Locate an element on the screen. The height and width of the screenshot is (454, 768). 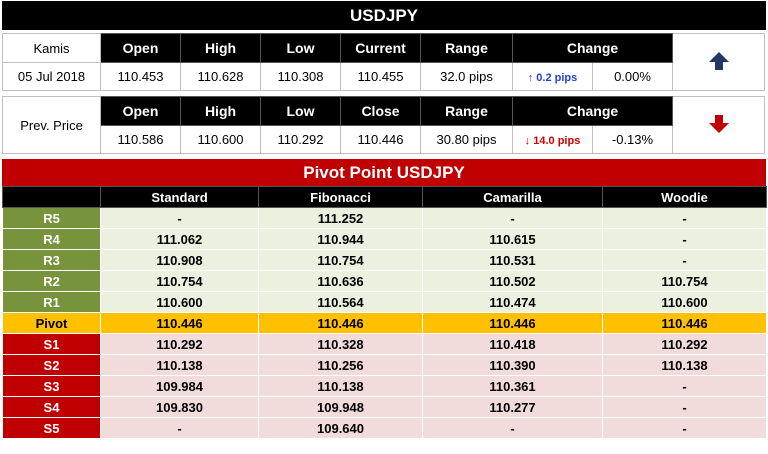
current-price-value: 110.455 is located at coordinates (380, 76).